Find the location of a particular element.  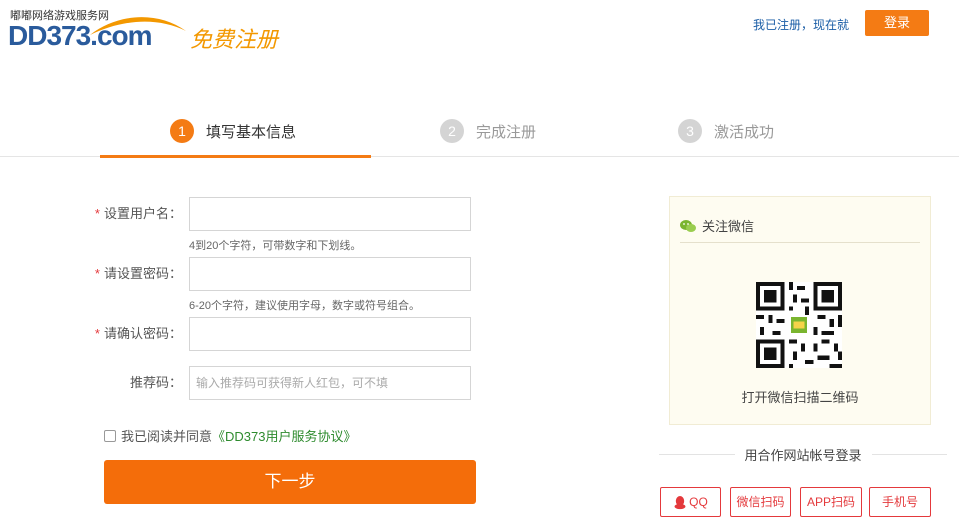

step-number: 1 is located at coordinates (182, 131).